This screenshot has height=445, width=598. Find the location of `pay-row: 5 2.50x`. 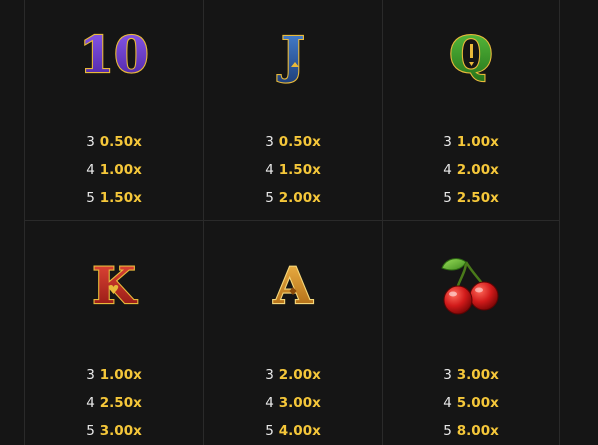

pay-row: 5 2.50x is located at coordinates (471, 198).